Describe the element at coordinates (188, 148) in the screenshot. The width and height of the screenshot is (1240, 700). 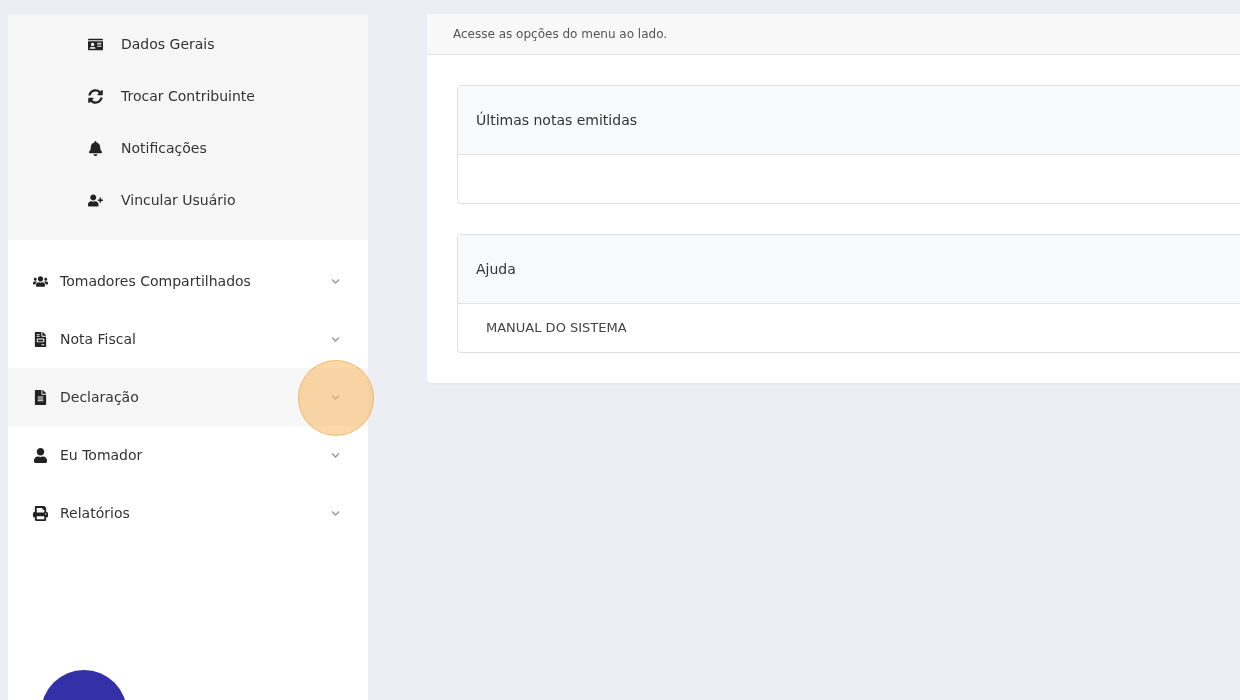
I see `submenu-item: Notificações` at that location.